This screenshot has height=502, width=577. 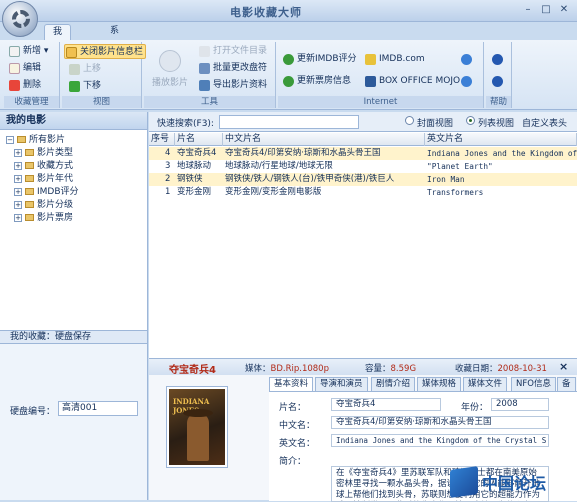 What do you see at coordinates (204, 85) in the screenshot?
I see `export-icon` at bounding box center [204, 85].